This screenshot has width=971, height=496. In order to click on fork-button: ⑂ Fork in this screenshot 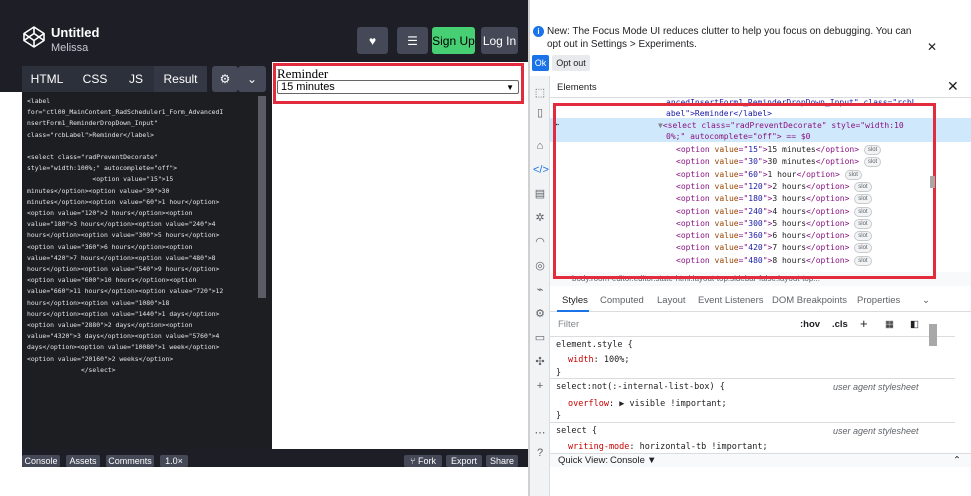, I will do `click(423, 461)`.